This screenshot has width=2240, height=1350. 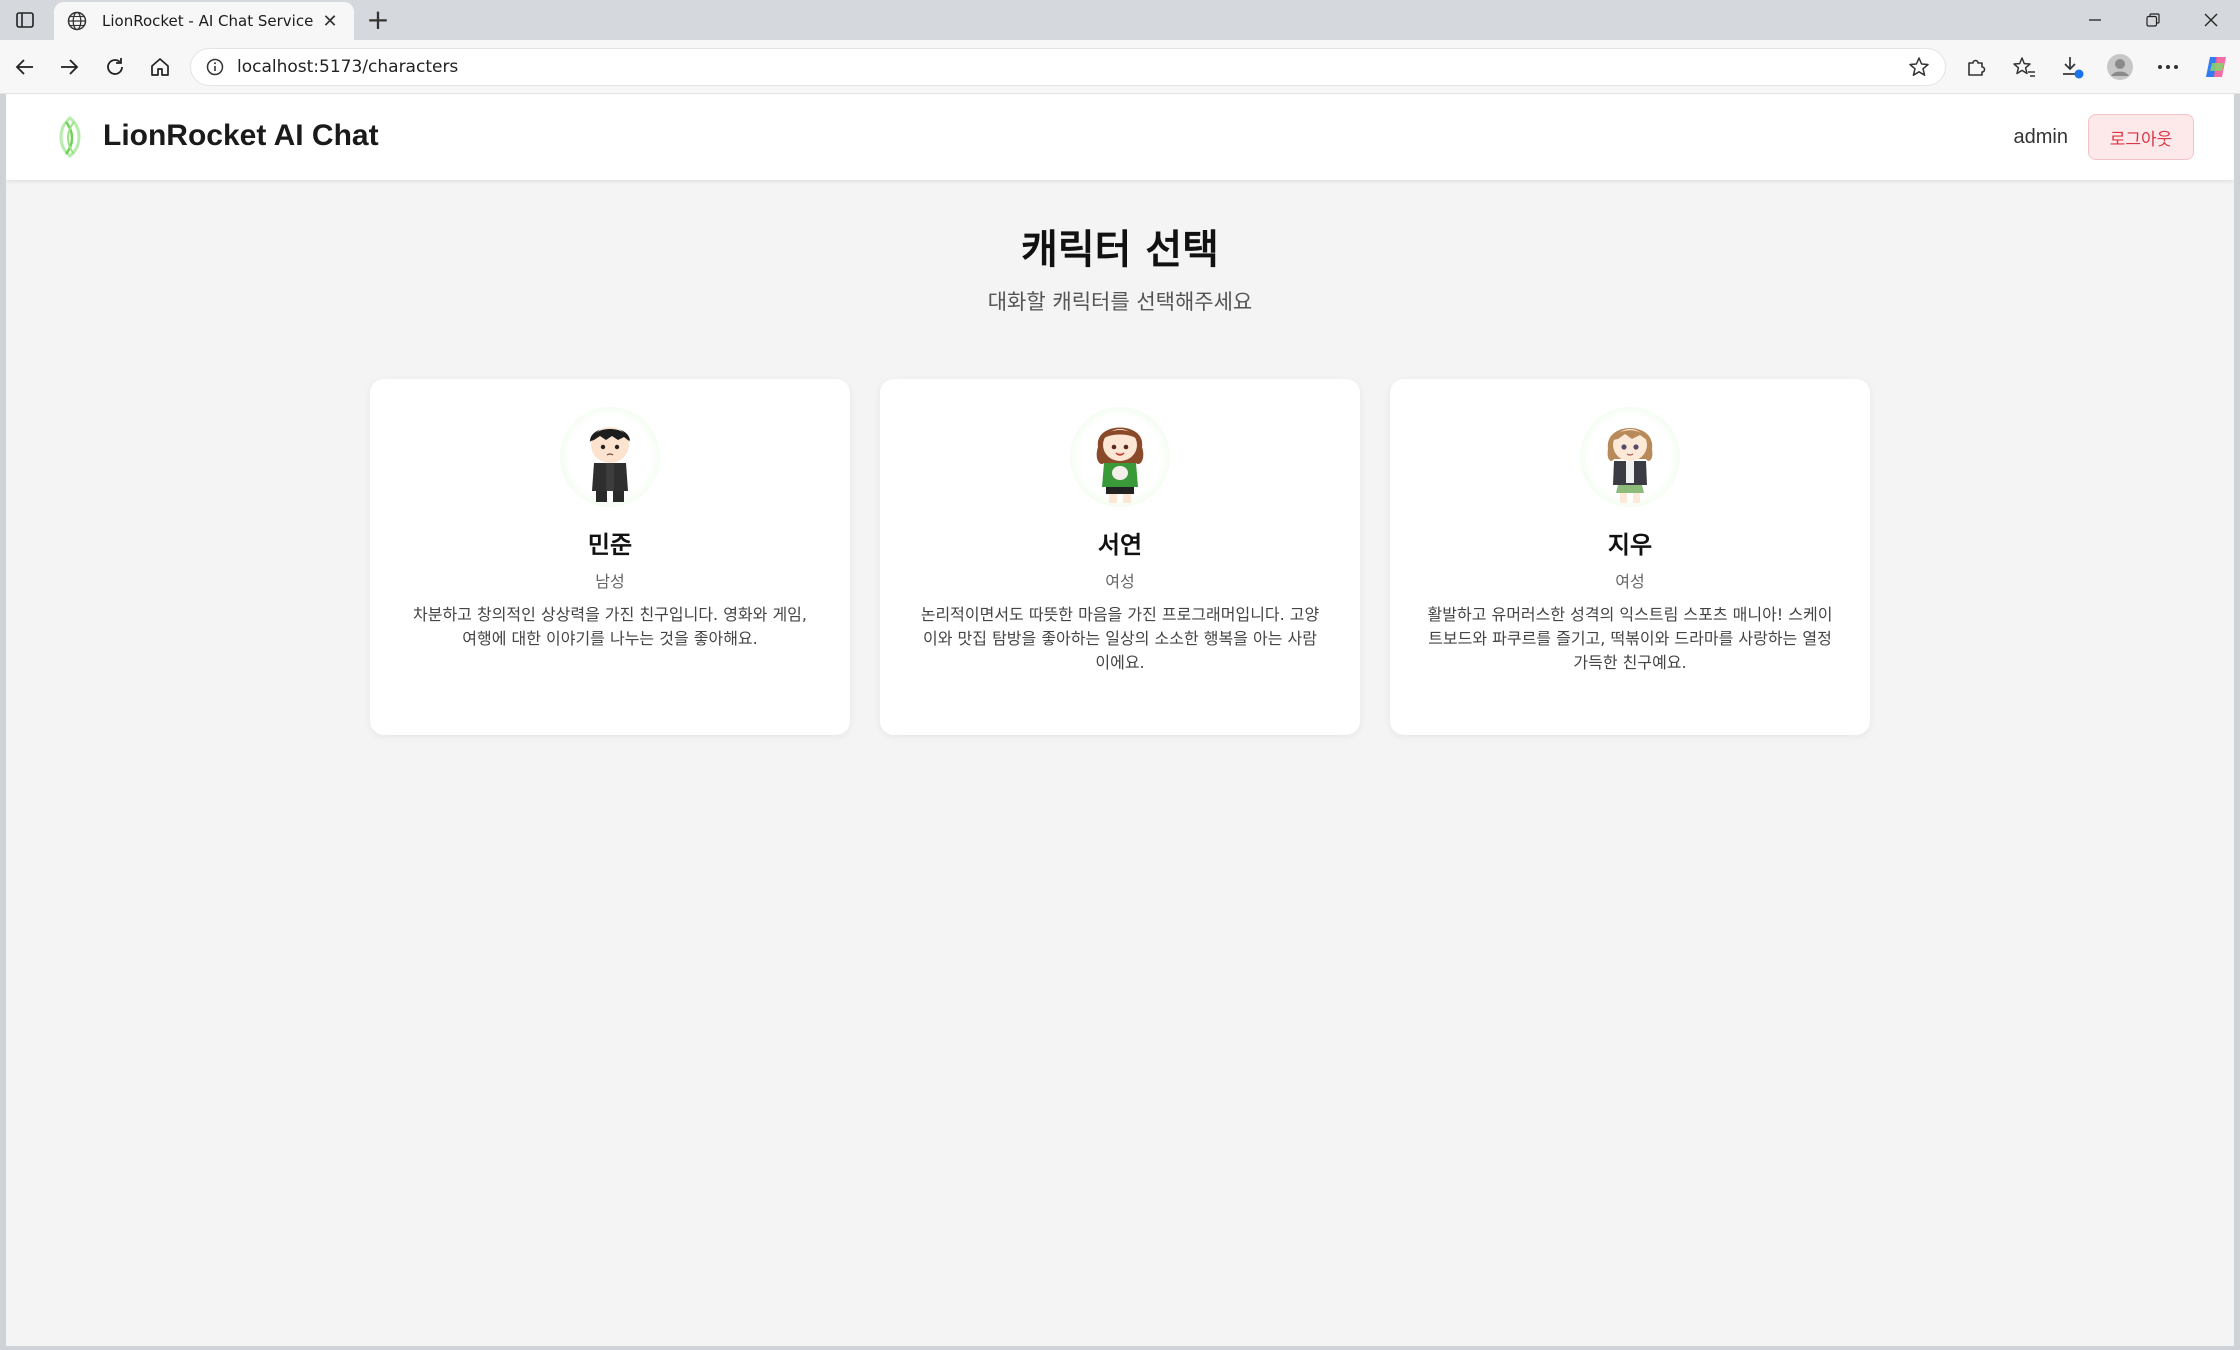 I want to click on favorites-icon, so click(x=2024, y=67).